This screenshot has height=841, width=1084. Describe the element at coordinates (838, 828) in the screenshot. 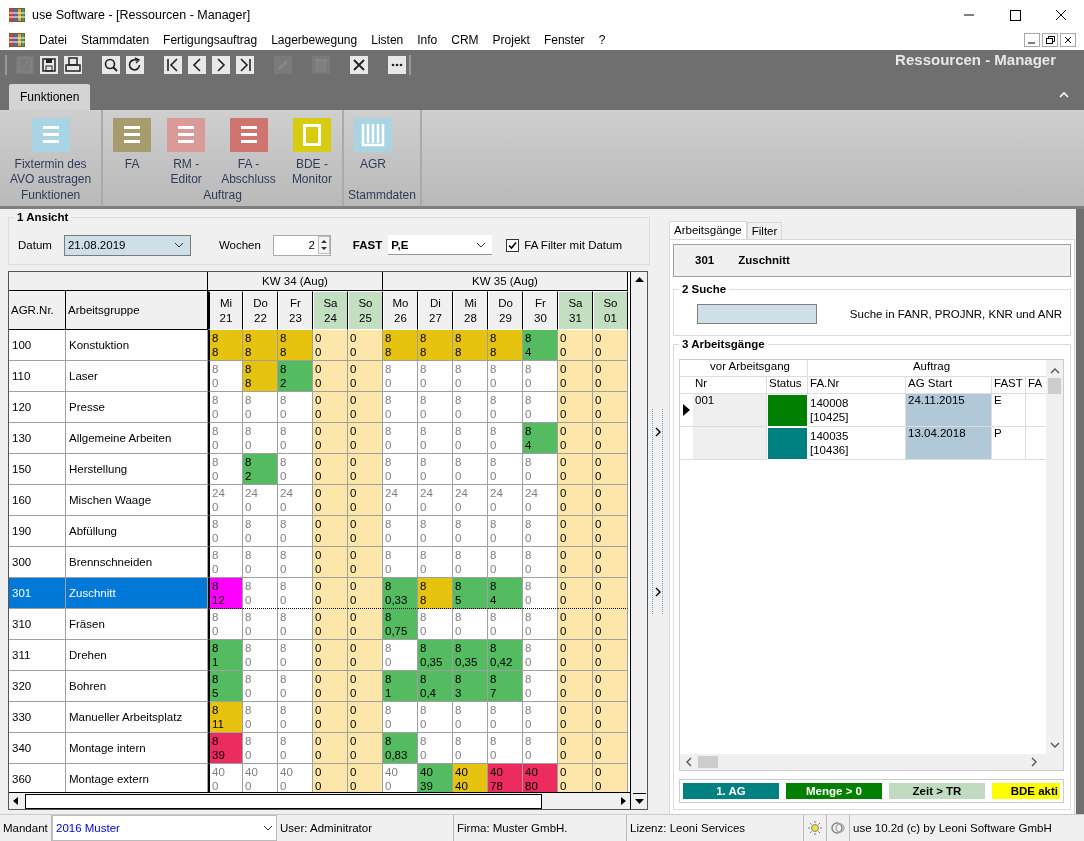

I see `network-icon` at that location.